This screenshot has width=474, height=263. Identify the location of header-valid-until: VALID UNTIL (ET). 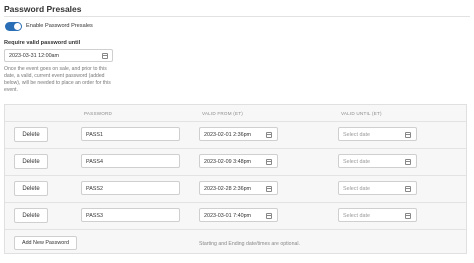
(361, 113).